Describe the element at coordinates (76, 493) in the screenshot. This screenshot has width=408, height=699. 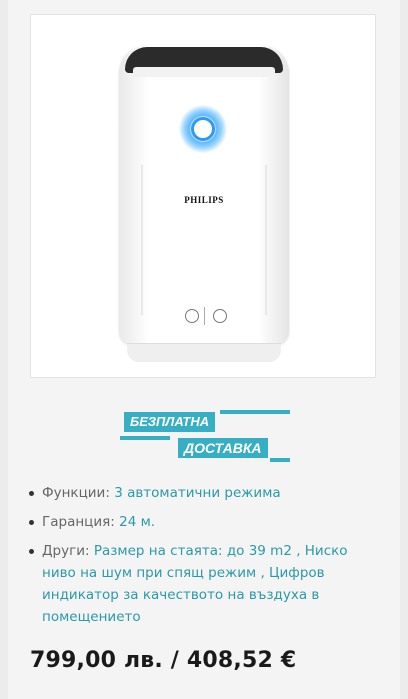
I see `spec-label: Функции:` at that location.